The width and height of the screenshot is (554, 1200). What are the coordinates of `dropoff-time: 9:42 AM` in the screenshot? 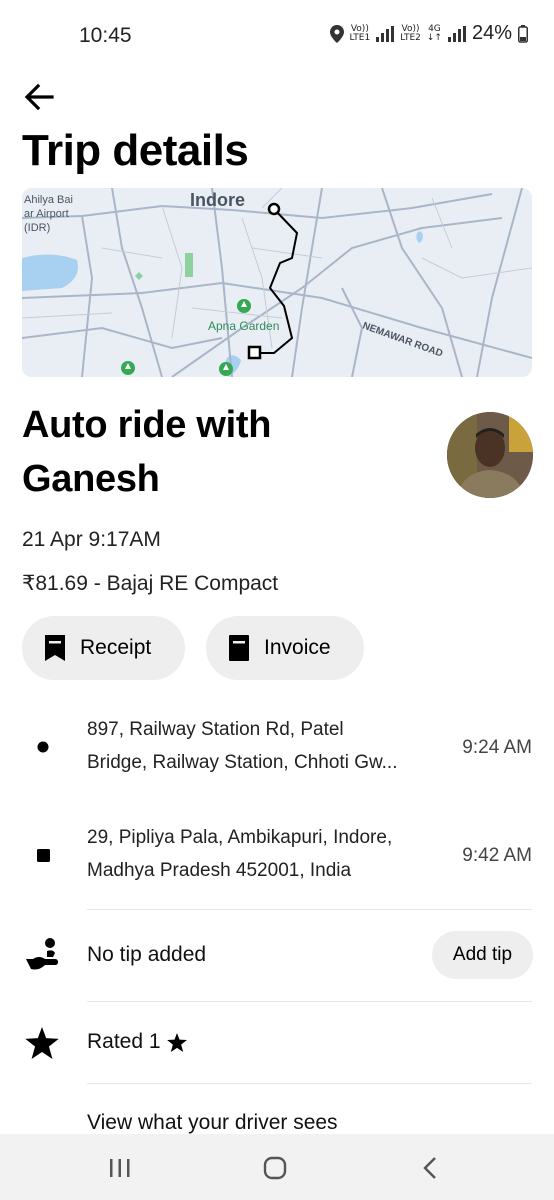 It's located at (497, 855).